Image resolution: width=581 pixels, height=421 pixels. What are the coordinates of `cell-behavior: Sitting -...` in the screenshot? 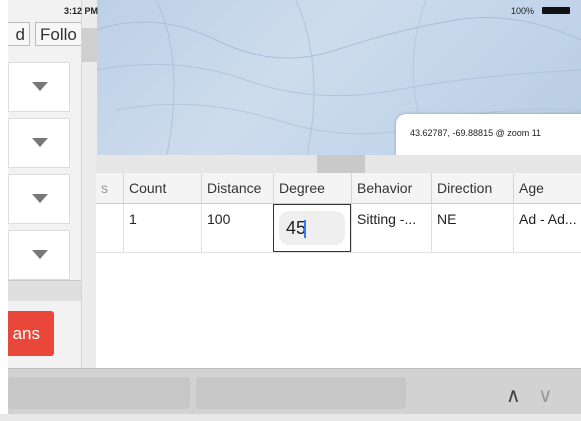 It's located at (391, 228).